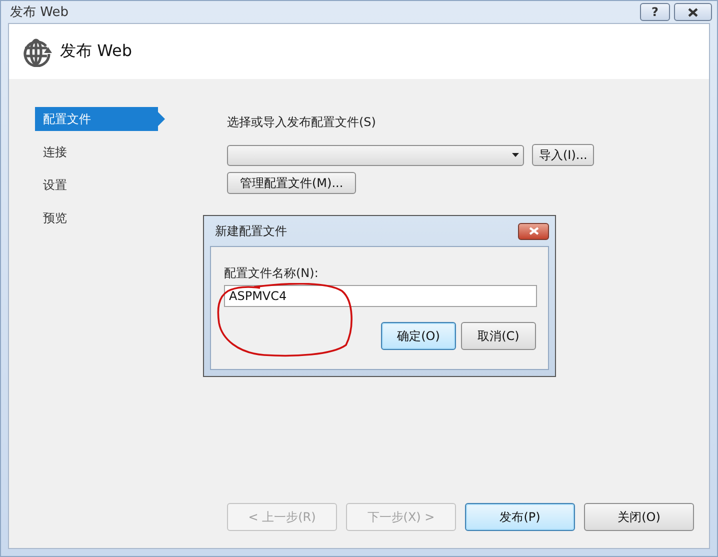 This screenshot has height=557, width=718. I want to click on dialog-title: 新建配置文件, so click(251, 231).